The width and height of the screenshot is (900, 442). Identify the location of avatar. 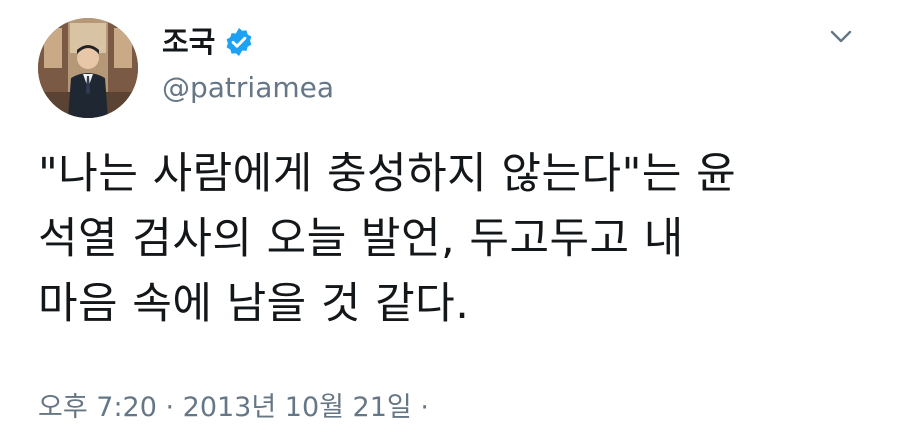
(88, 68).